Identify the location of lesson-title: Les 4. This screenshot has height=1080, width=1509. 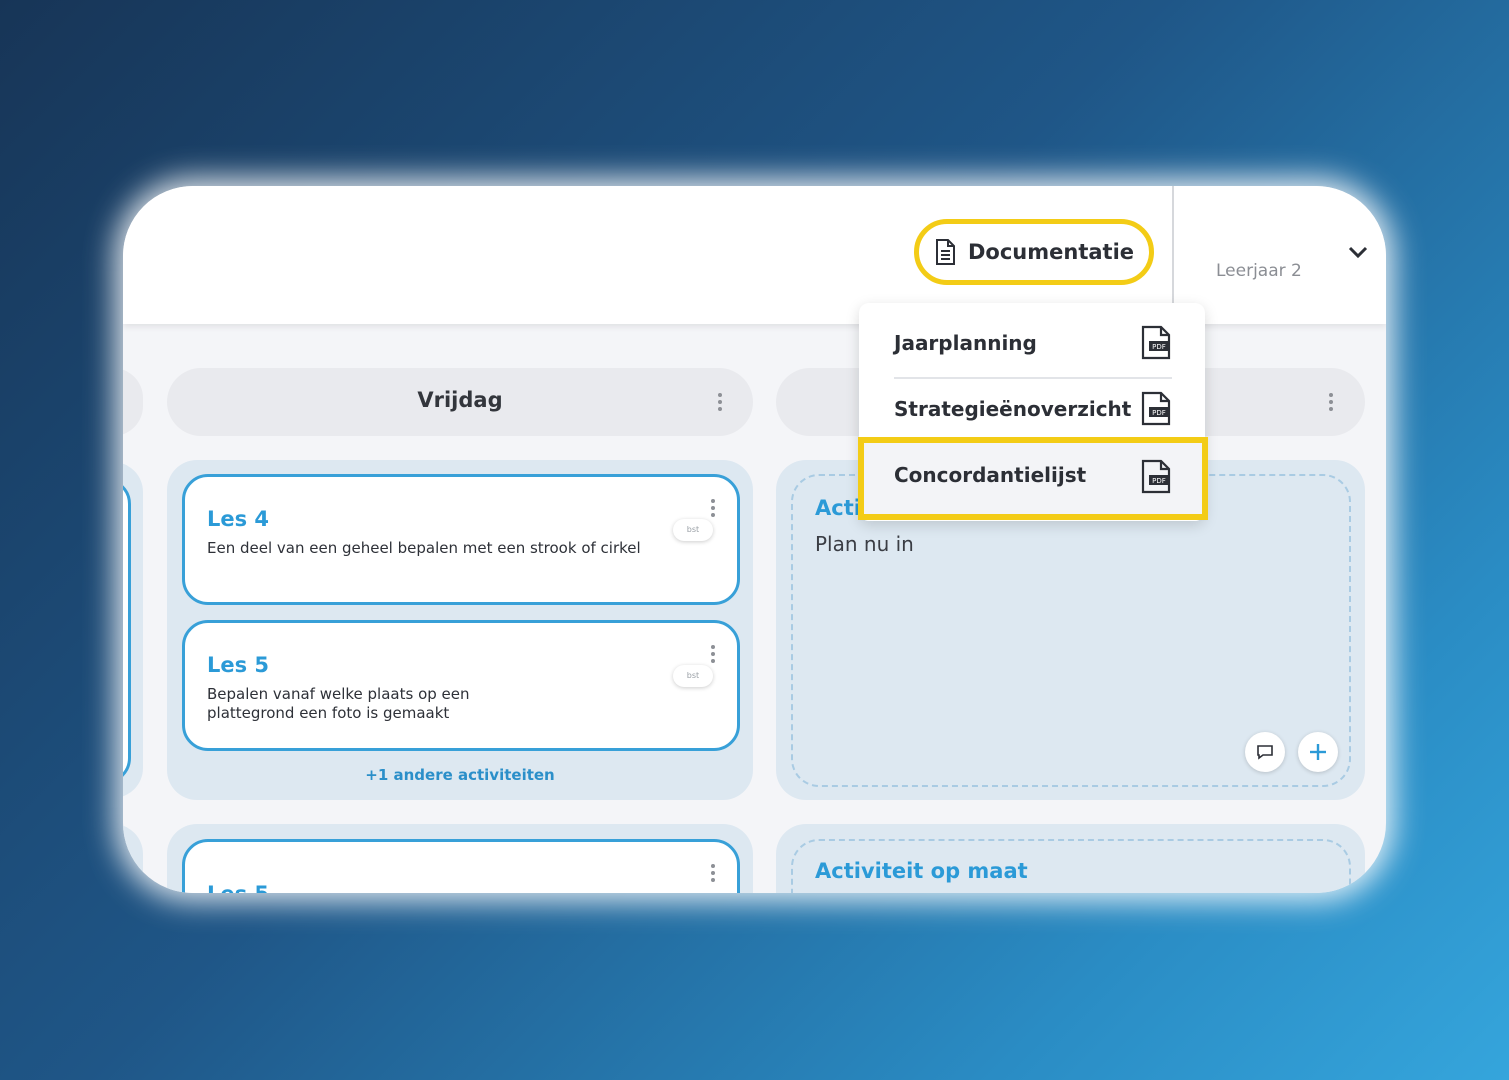
(238, 519).